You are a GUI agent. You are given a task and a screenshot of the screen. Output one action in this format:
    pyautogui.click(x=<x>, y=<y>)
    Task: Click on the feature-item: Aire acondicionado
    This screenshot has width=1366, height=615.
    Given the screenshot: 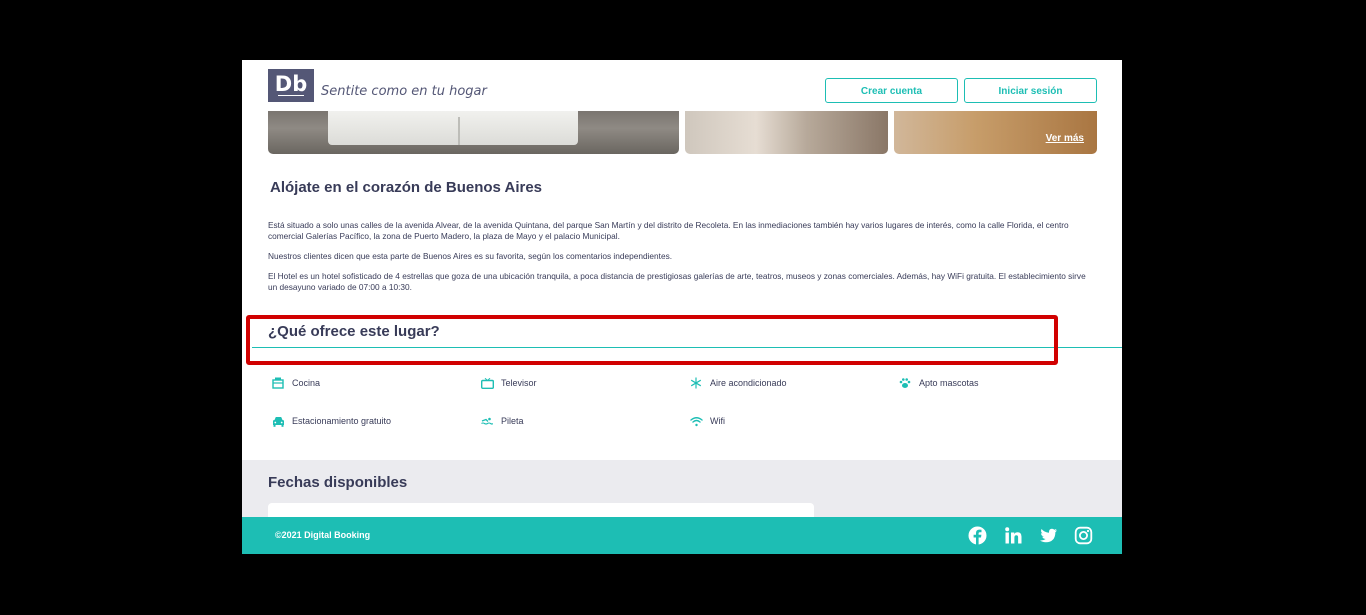 What is the action you would take?
    pyautogui.click(x=738, y=383)
    